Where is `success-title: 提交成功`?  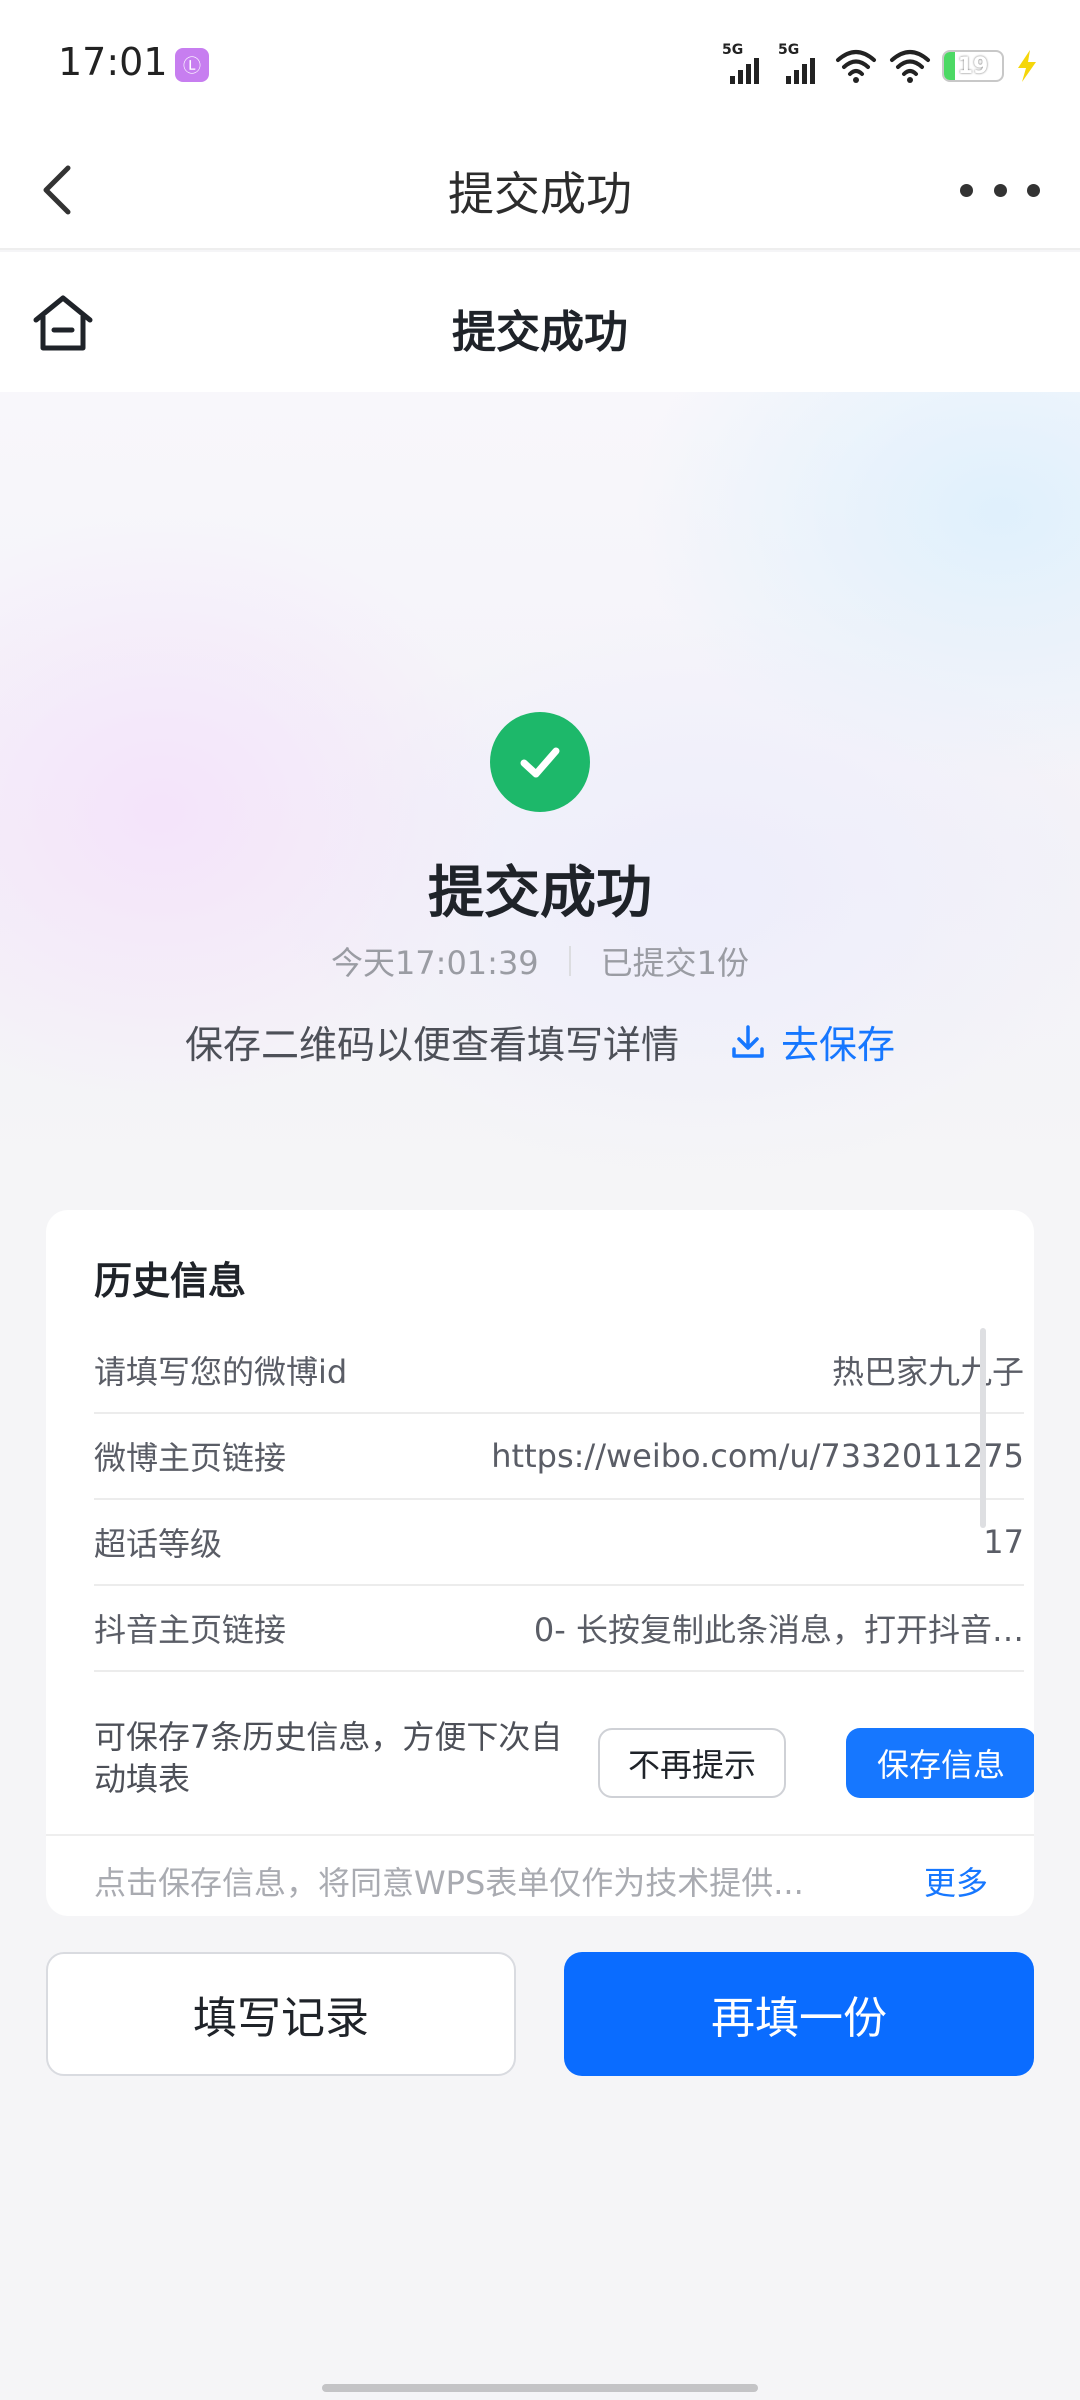 success-title: 提交成功 is located at coordinates (540, 893).